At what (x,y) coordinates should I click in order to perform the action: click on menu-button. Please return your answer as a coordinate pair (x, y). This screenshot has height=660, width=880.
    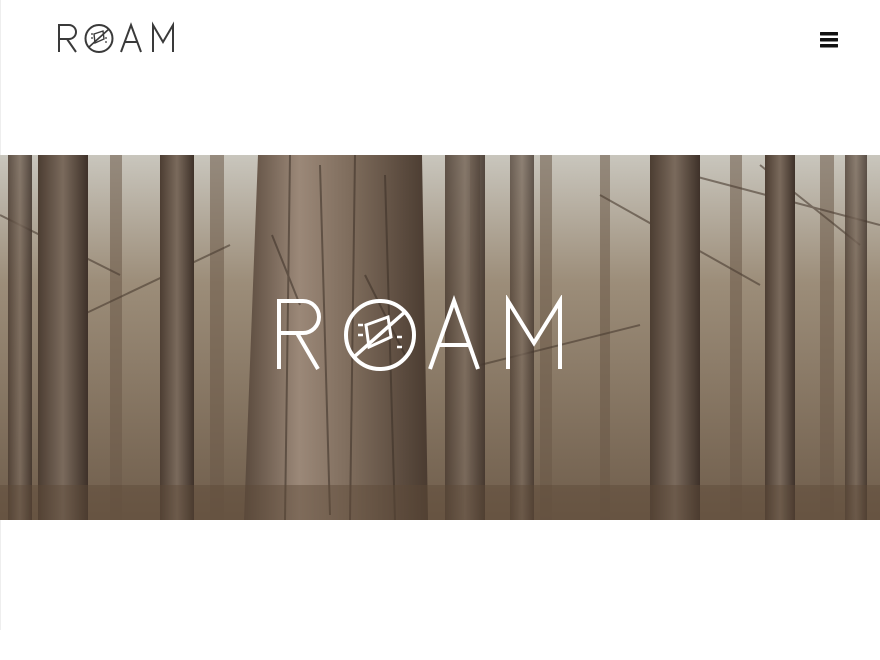
    Looking at the image, I should click on (829, 40).